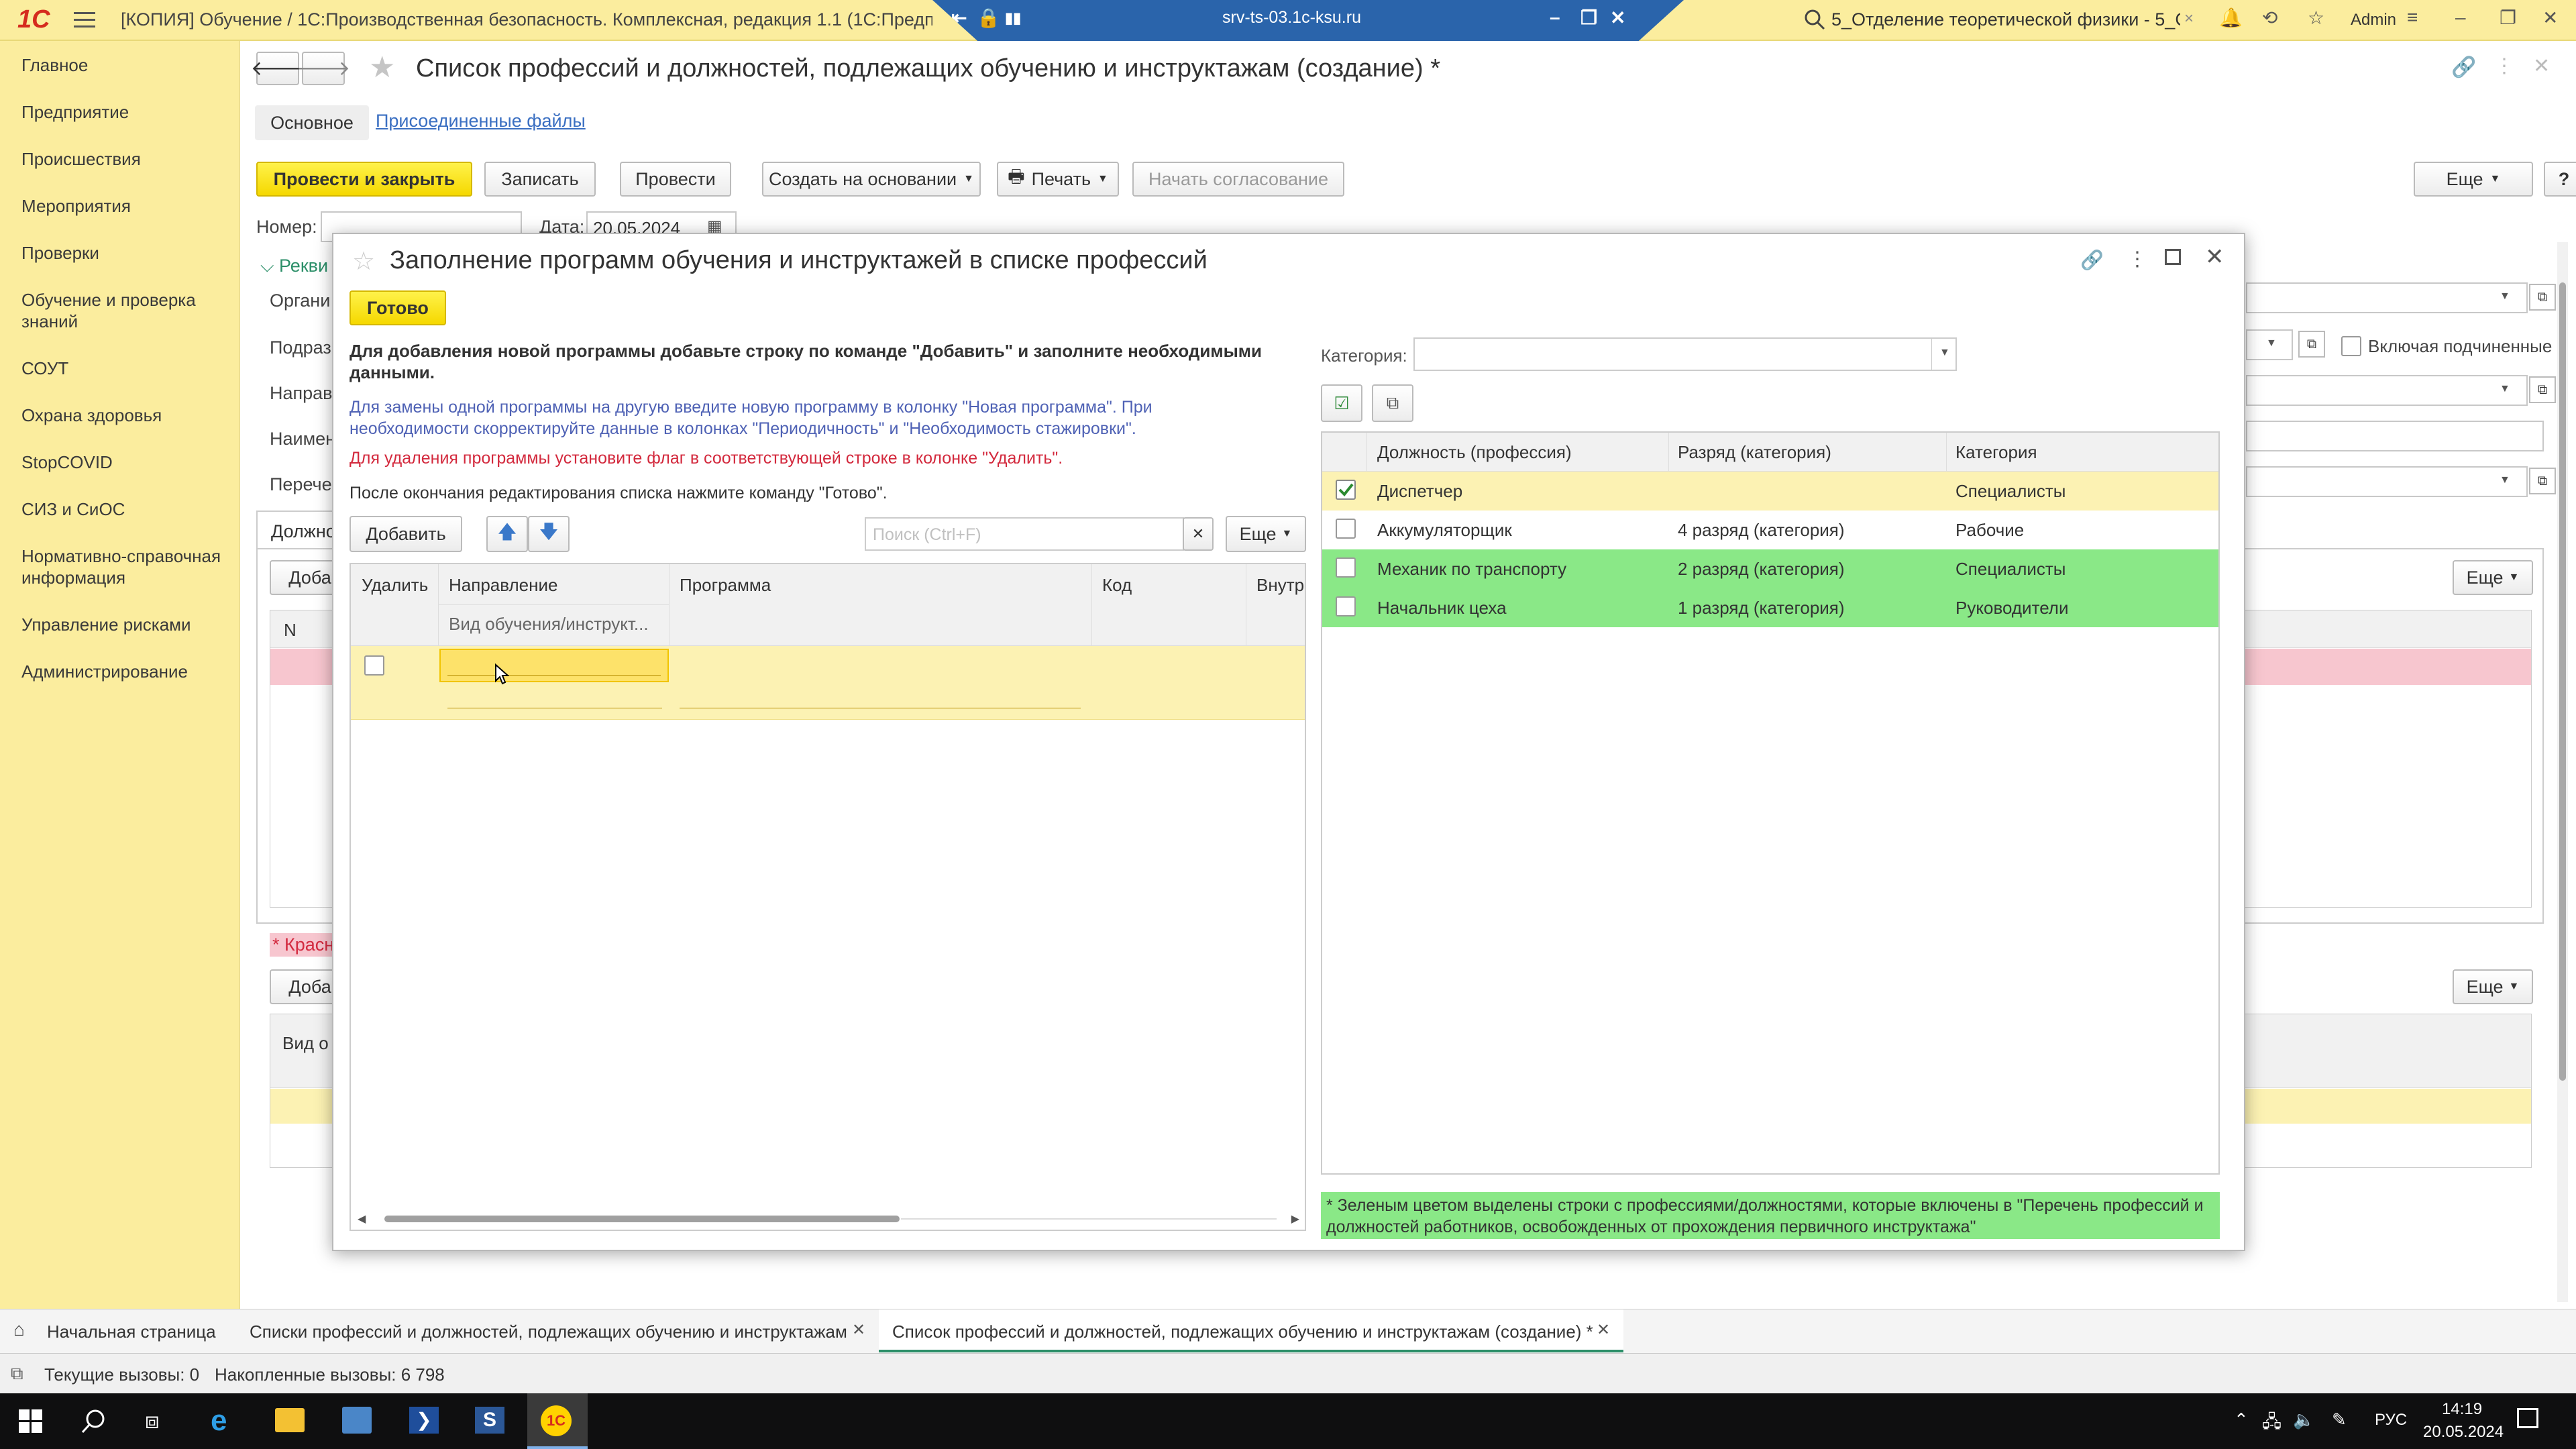 The height and width of the screenshot is (1449, 2576). Describe the element at coordinates (125, 310) in the screenshot. I see `sidebar-item-training: Обучение и проверка знаний` at that location.